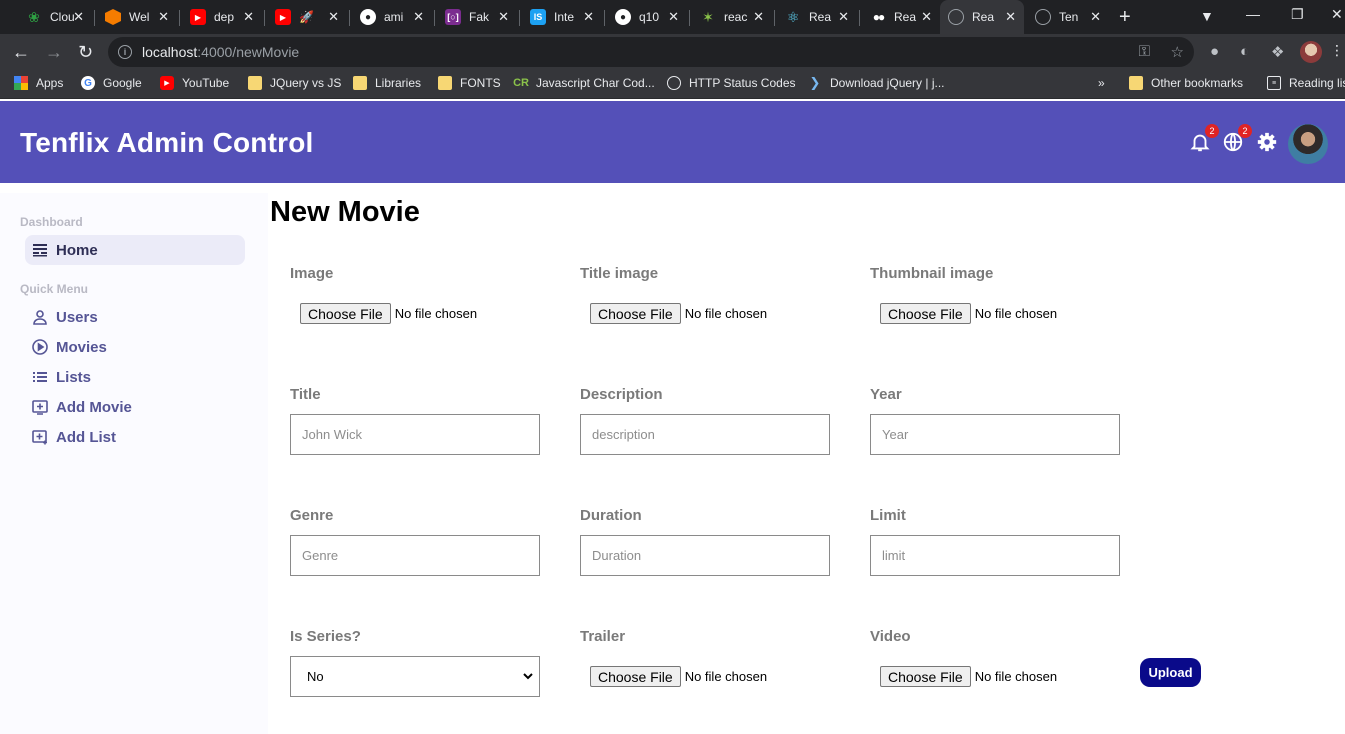  I want to click on browser-tab: ❀ Clou ✕, so click(55, 17).